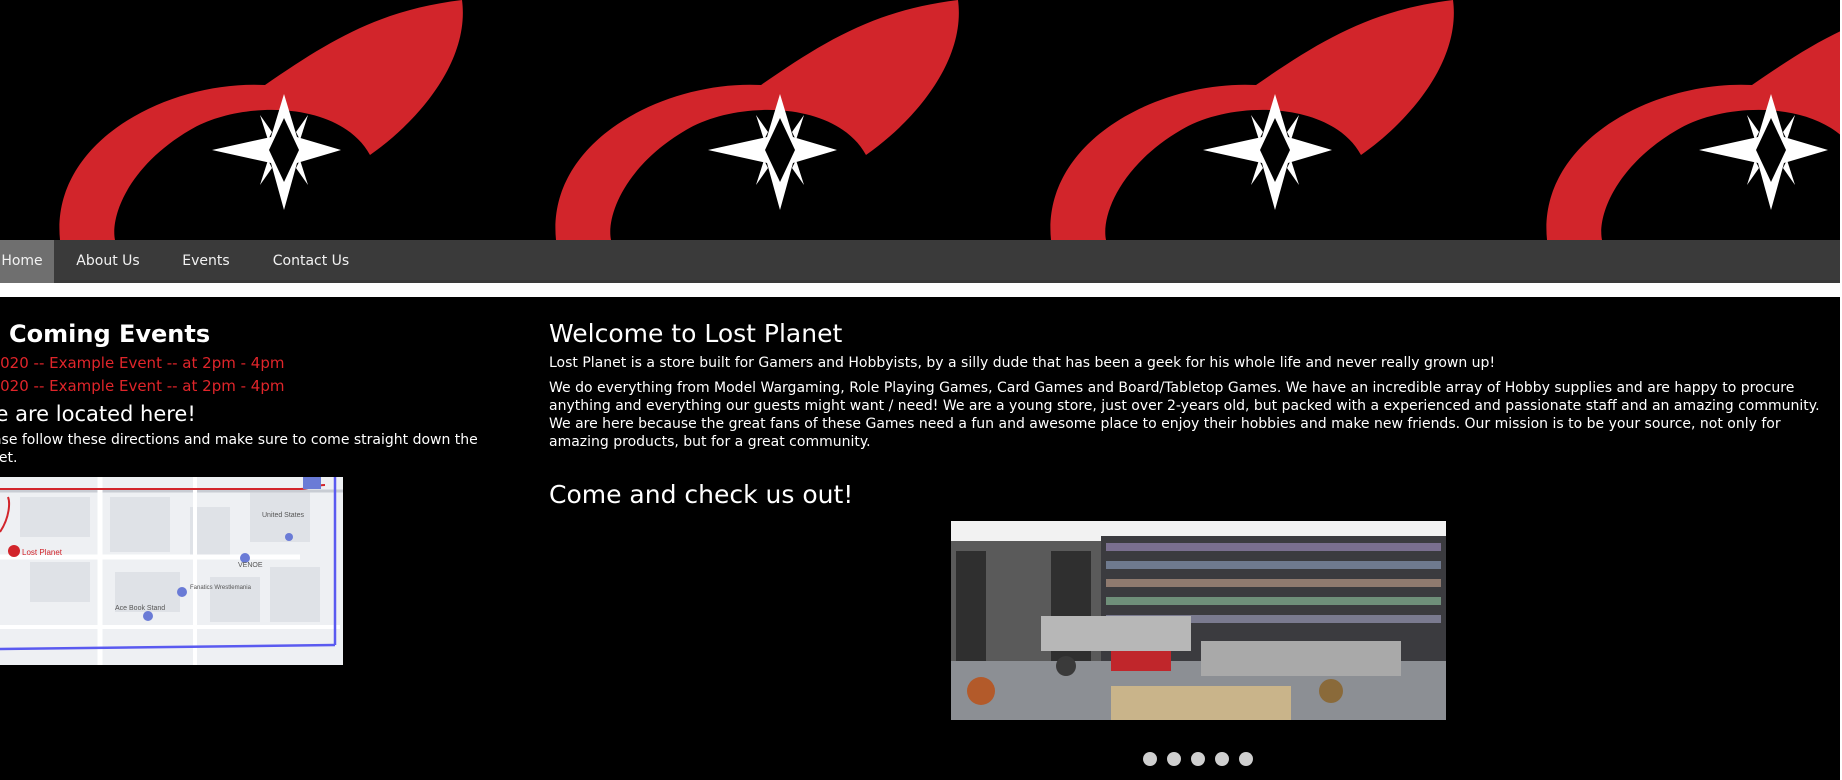 The height and width of the screenshot is (780, 1842). I want to click on upcoming-events-heading: Up Coming Events, so click(105, 334).